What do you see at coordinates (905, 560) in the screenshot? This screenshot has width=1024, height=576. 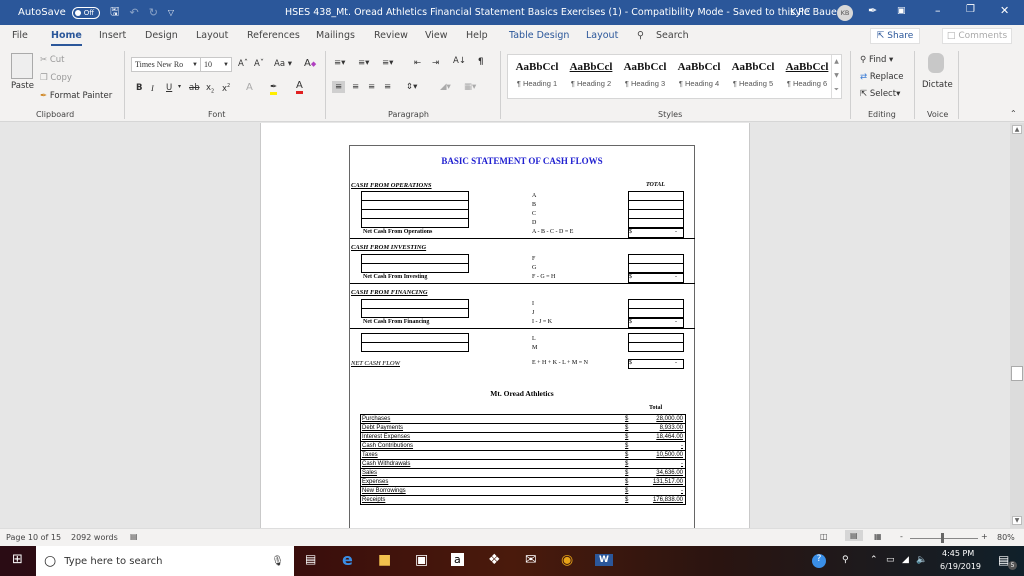 I see `wifi-icon: ◢` at bounding box center [905, 560].